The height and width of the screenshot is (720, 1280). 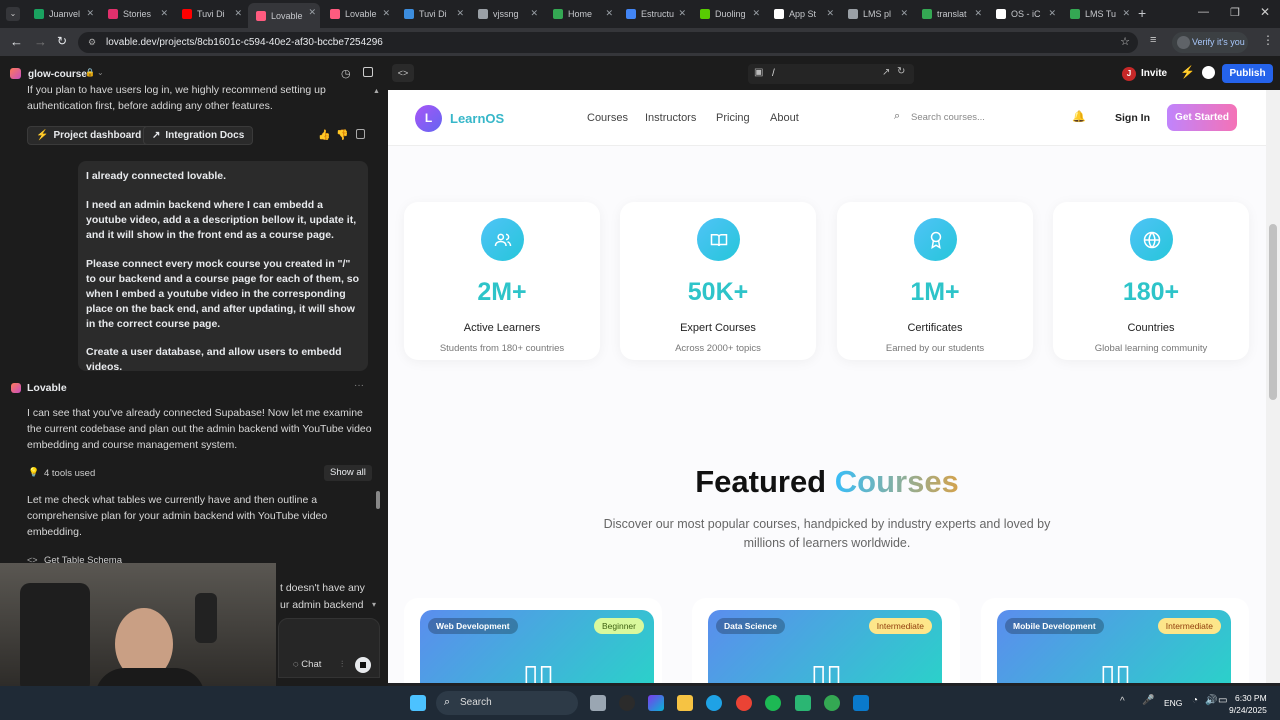 I want to click on browser-tab: Estructu ✕, so click(x=654, y=14).